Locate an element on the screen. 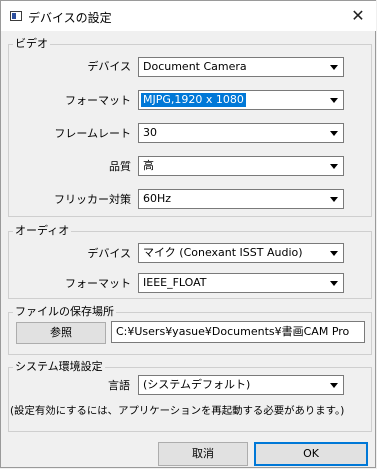  window-title: デバイスの設定 is located at coordinates (70, 18).